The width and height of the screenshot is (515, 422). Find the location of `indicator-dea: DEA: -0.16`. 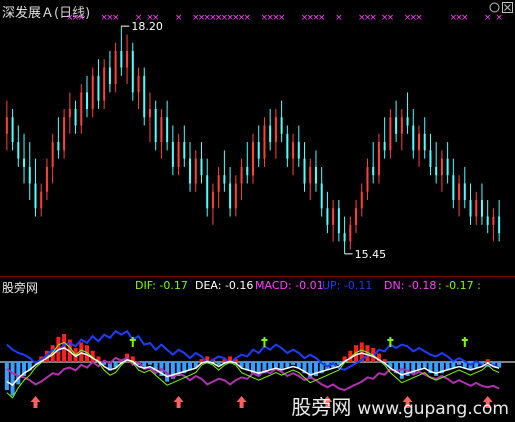

indicator-dea: DEA: -0.16 is located at coordinates (224, 285).